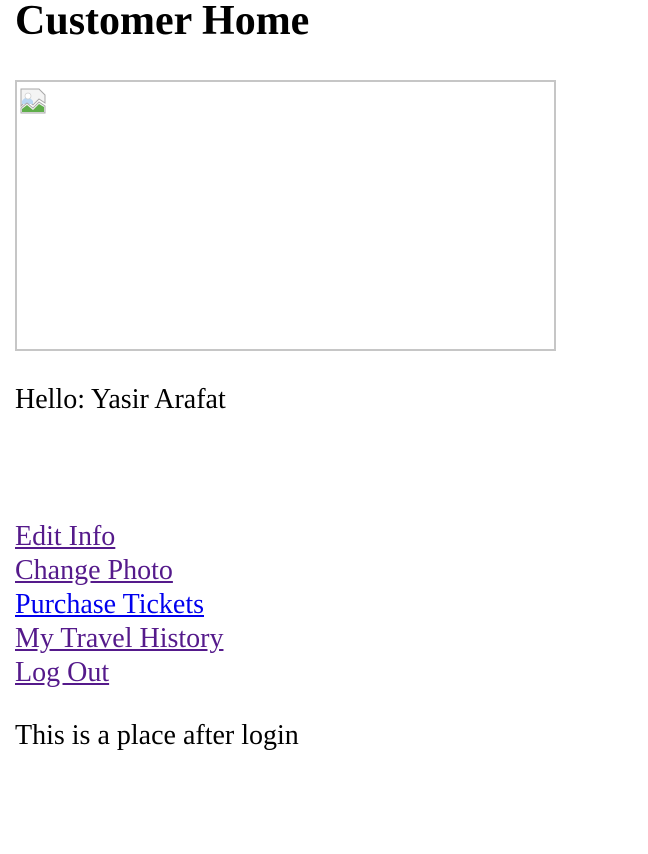  Describe the element at coordinates (65, 536) in the screenshot. I see `edit-info-link: Edit Info` at that location.